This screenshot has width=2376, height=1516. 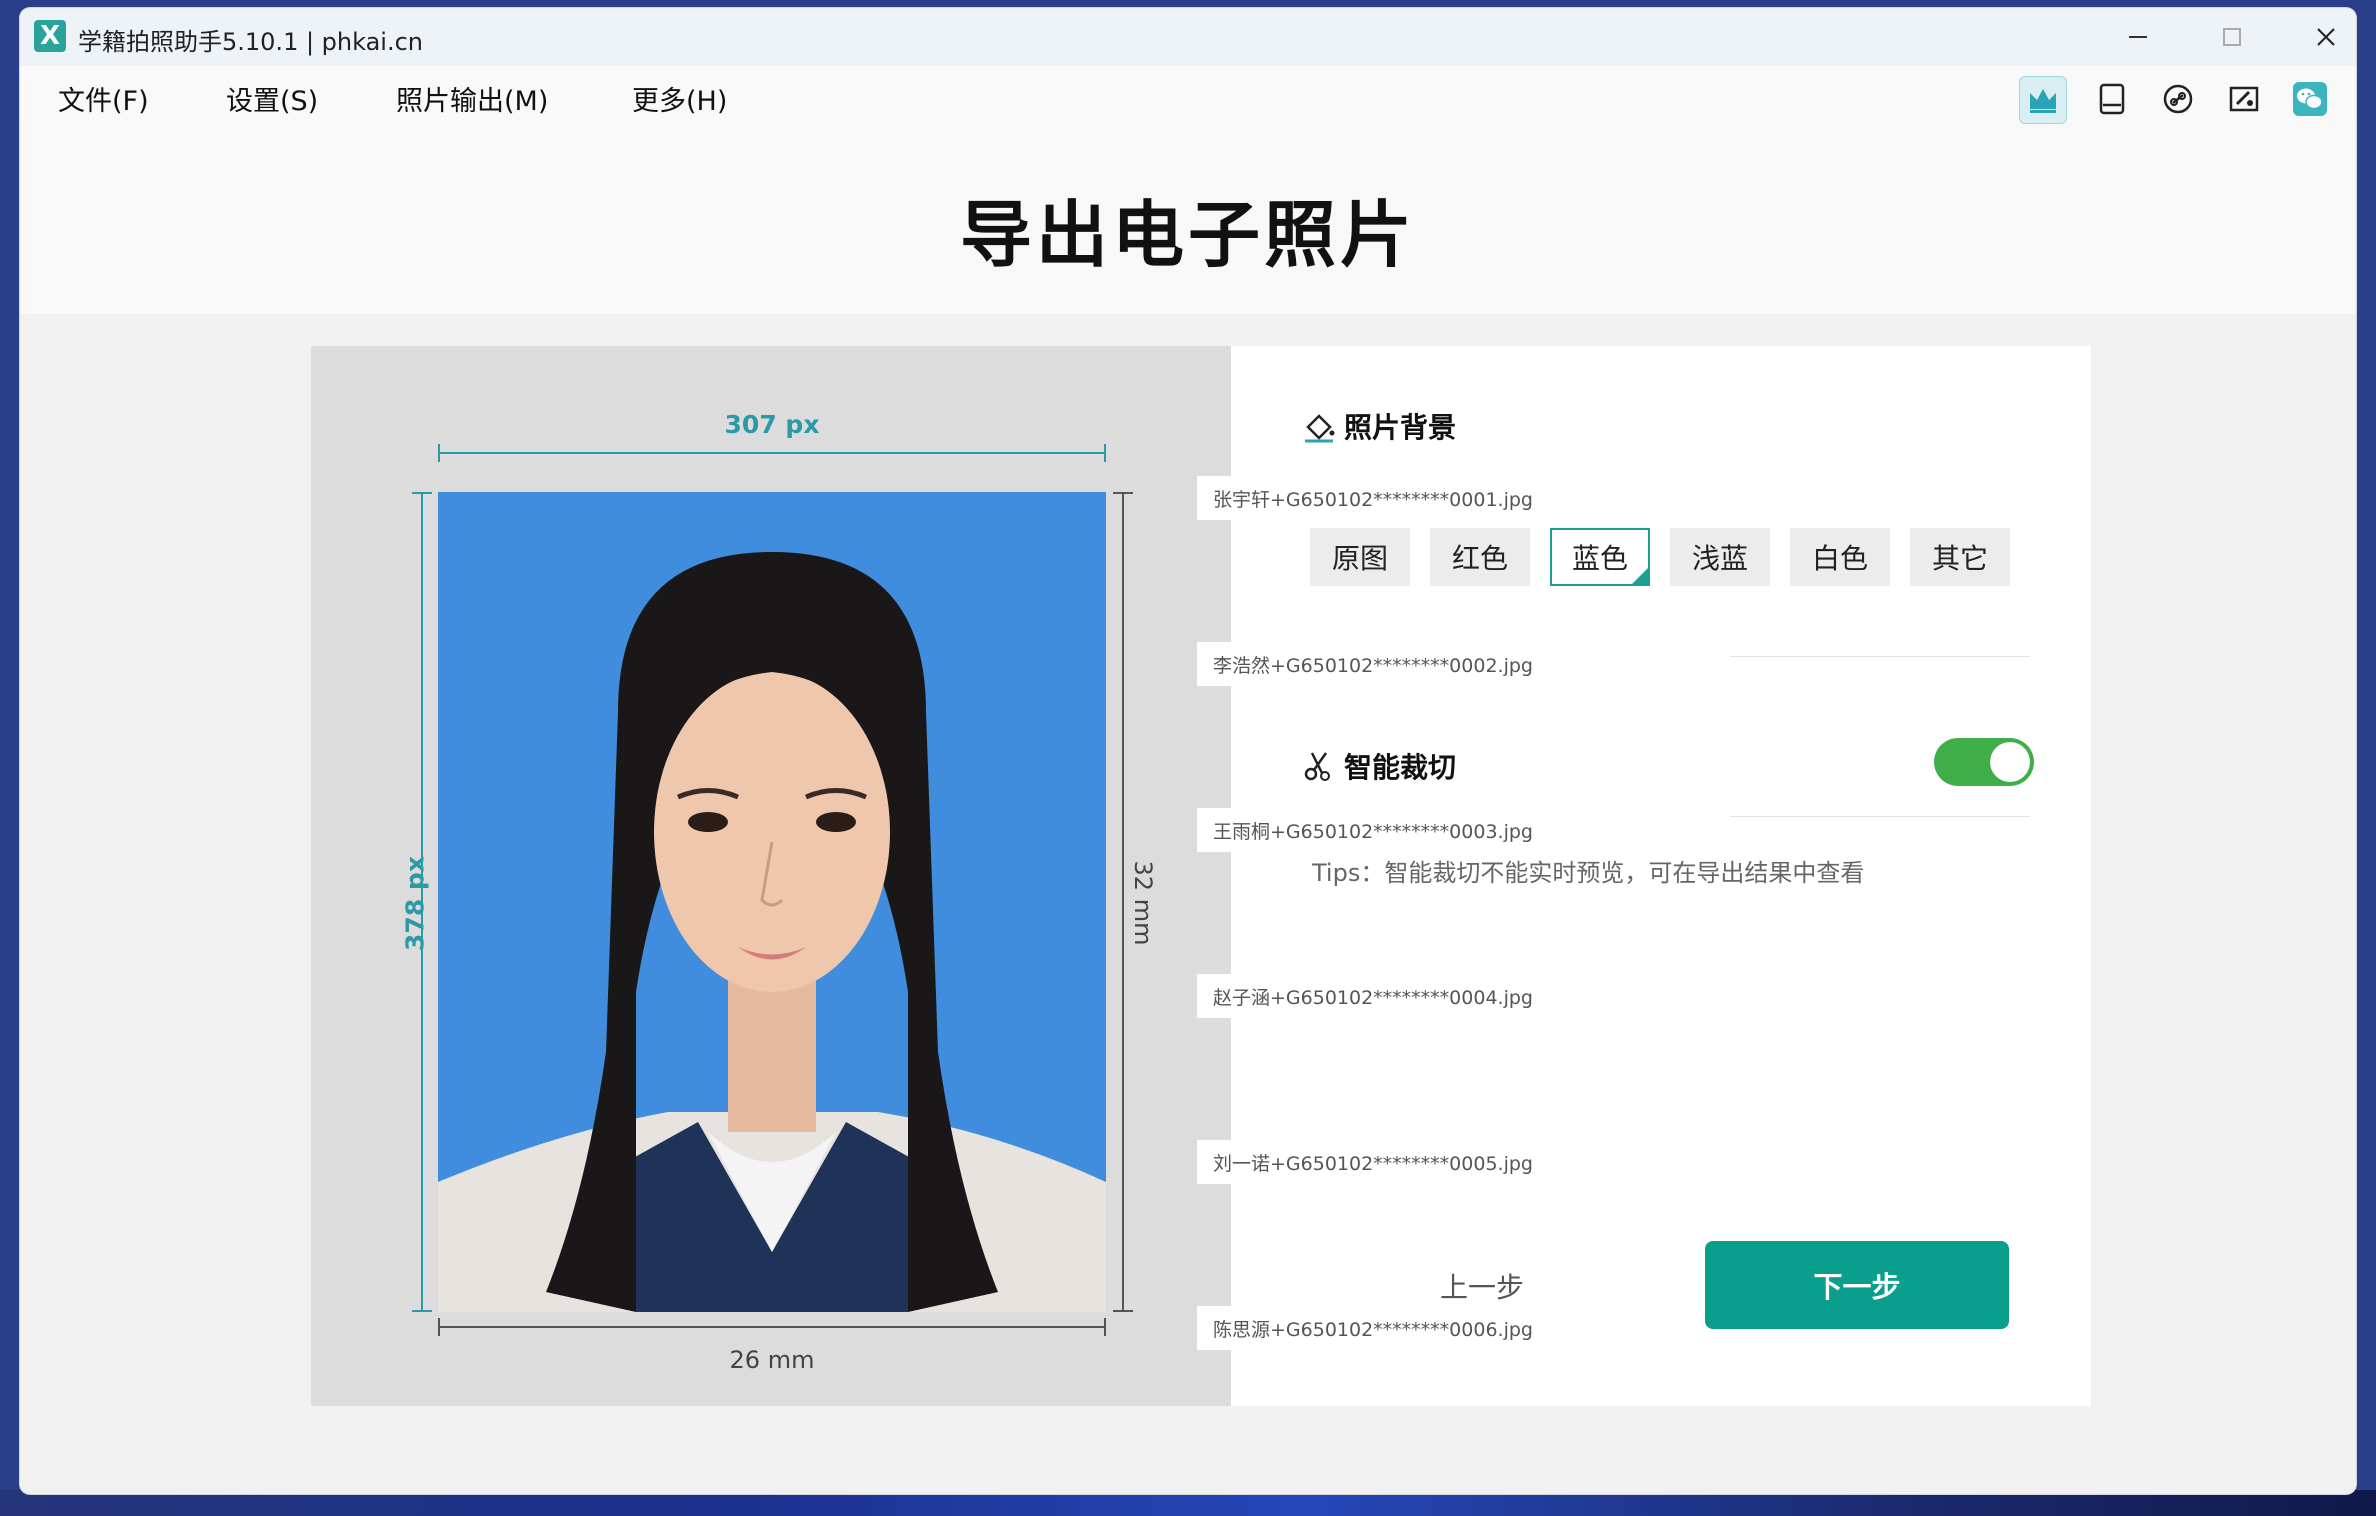 I want to click on width-mm-dimension-line, so click(x=772, y=1327).